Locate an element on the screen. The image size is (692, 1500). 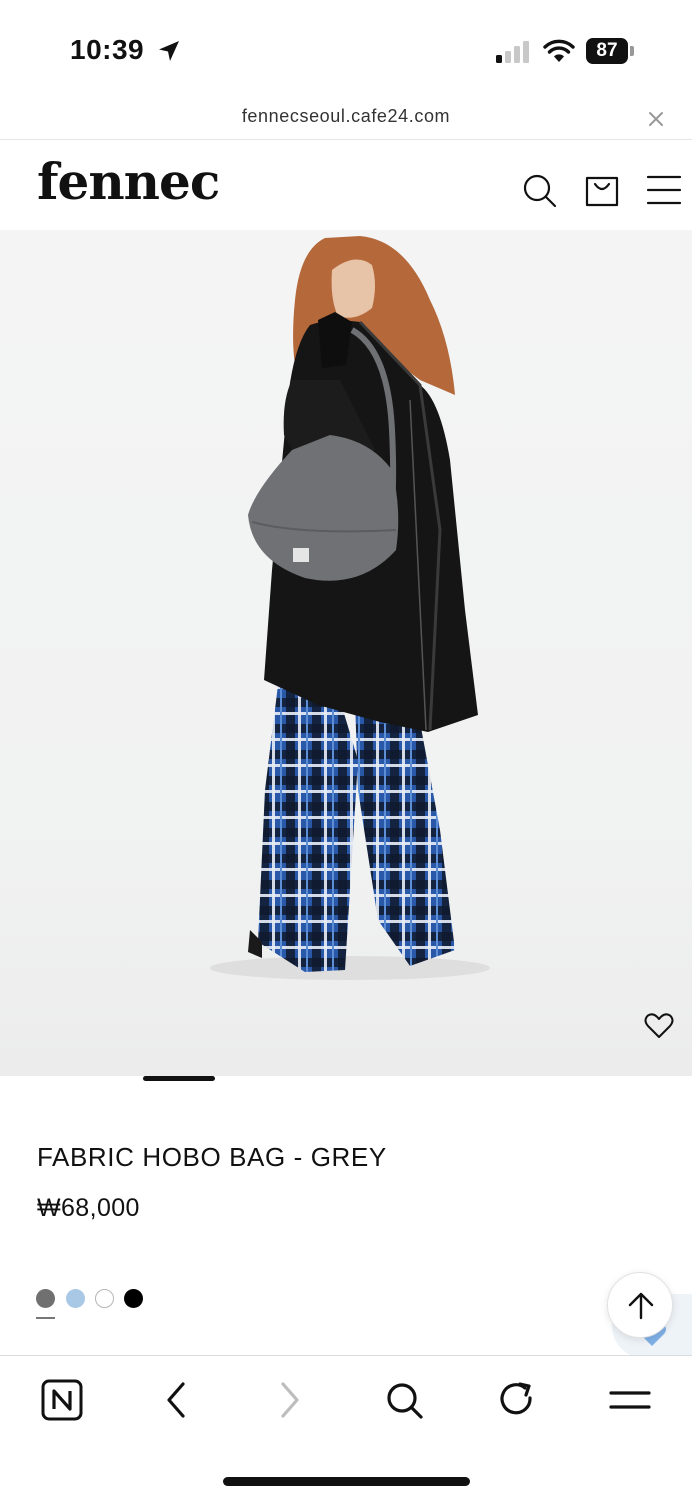
wifi-icon is located at coordinates (559, 50).